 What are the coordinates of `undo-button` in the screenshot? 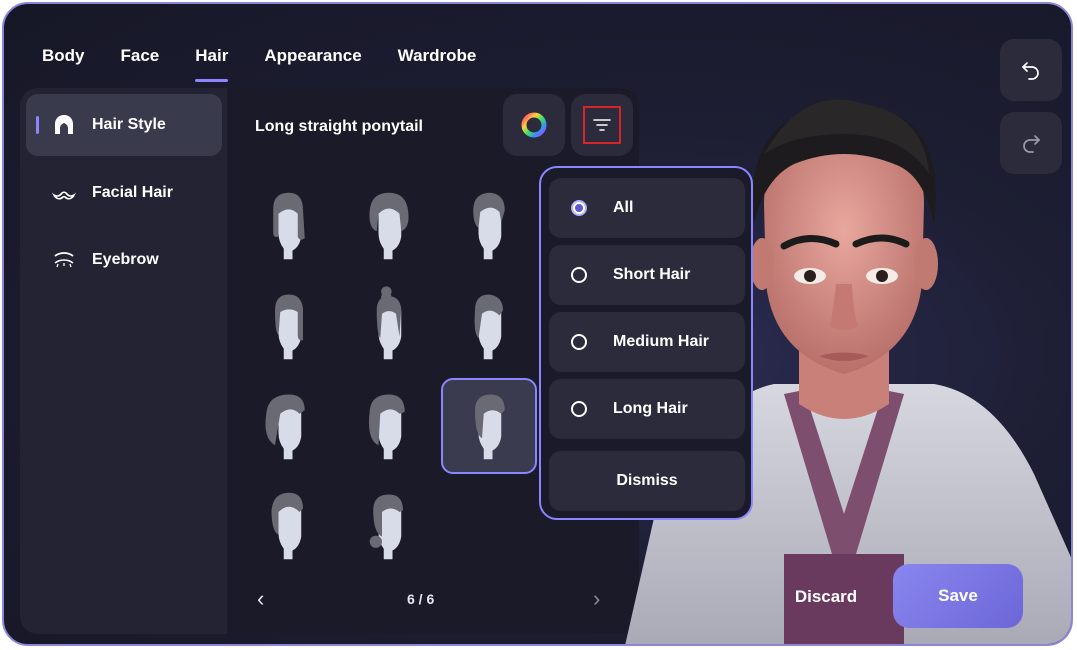 It's located at (1031, 70).